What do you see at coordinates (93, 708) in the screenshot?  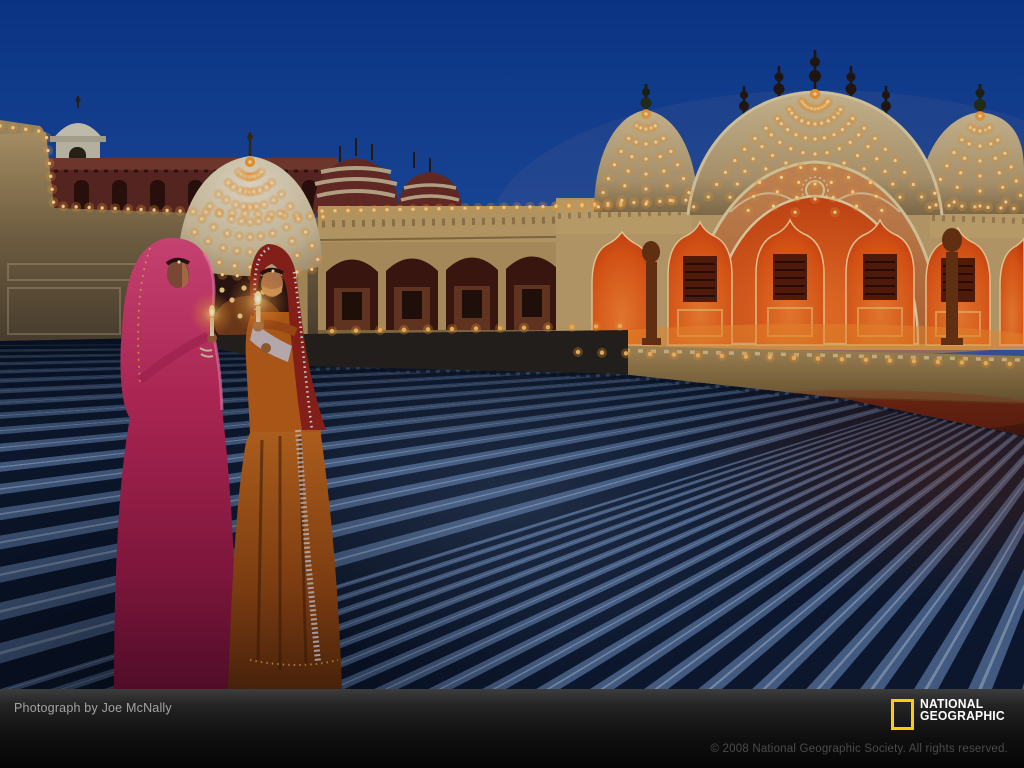 I see `photo-credit: Photograph by Joe McNally` at bounding box center [93, 708].